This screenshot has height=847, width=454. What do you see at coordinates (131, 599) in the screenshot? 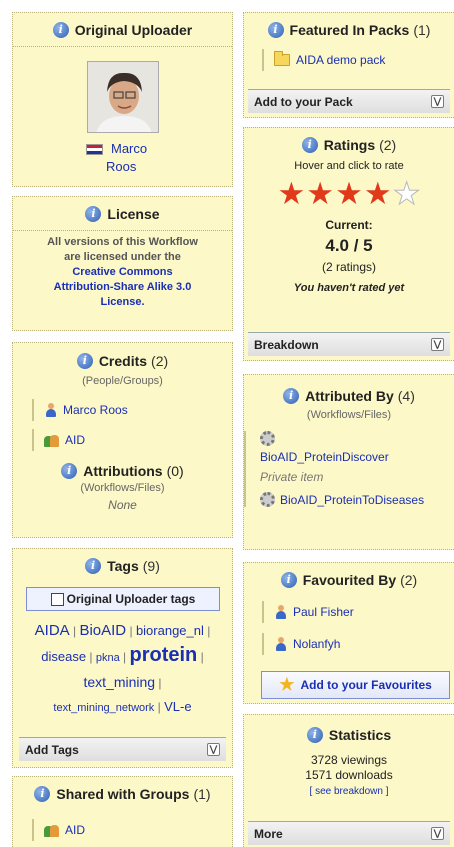
I see `original-uploader-tags-label: Original Uploader tags` at bounding box center [131, 599].